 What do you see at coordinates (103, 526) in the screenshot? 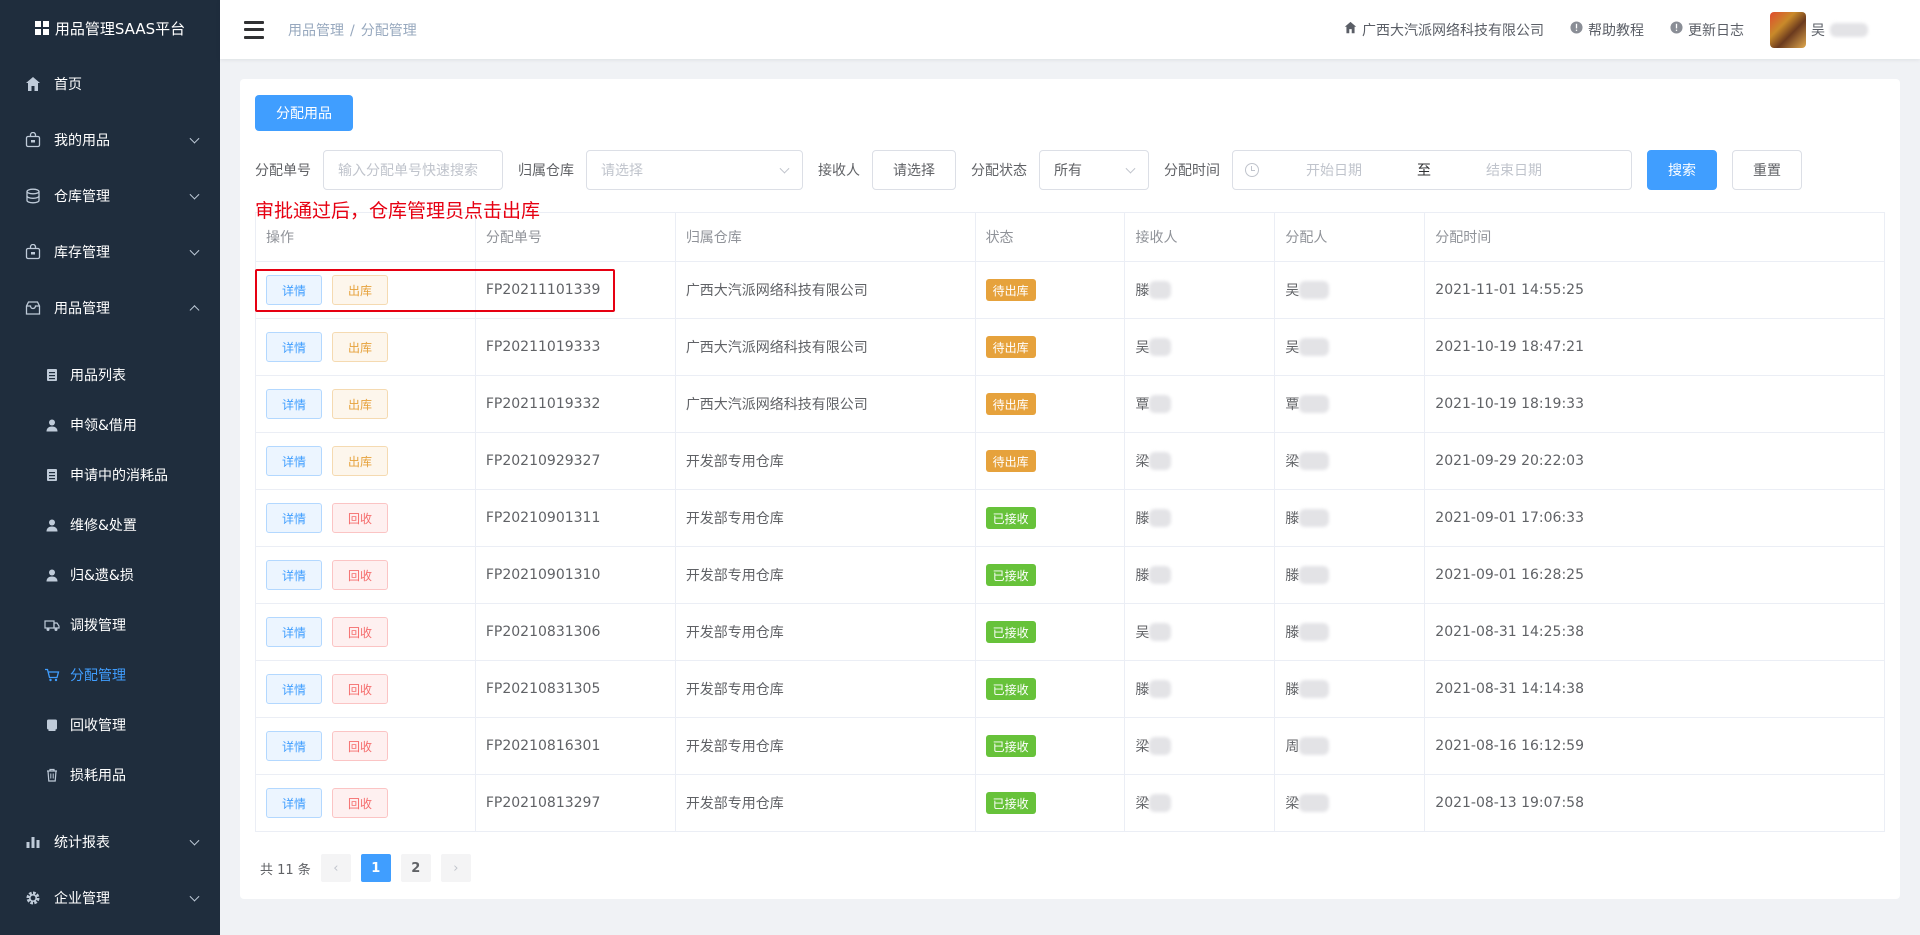
I see `sidebar-item-label: 维修&处置` at bounding box center [103, 526].